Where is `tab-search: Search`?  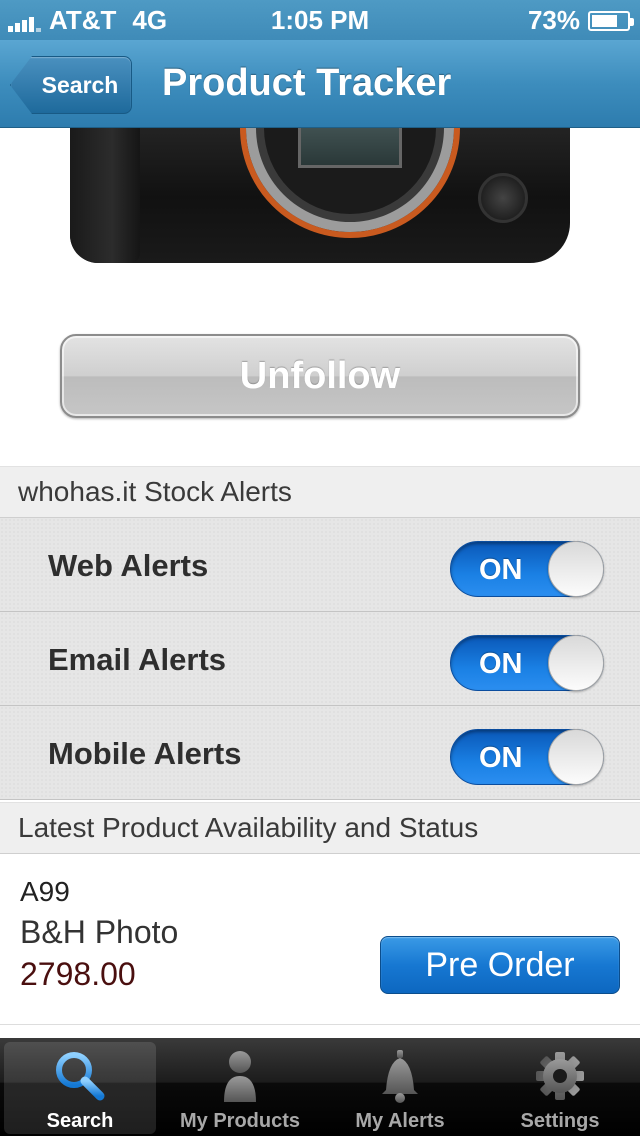 tab-search: Search is located at coordinates (80, 1087).